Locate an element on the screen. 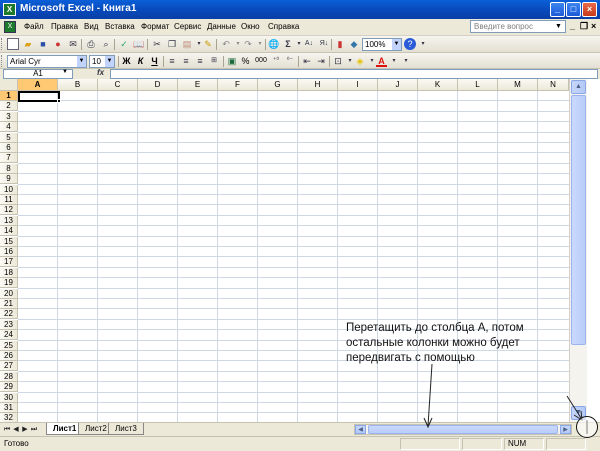  menu-window: Окно is located at coordinates (250, 26).